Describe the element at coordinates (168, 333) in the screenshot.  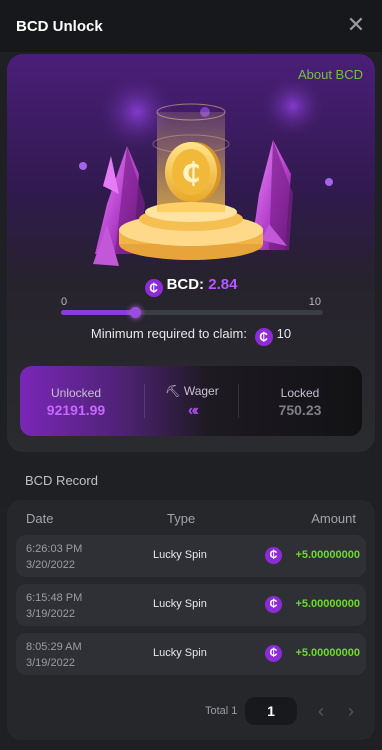
I see `min-claim-label: Minimum required to claim:` at that location.